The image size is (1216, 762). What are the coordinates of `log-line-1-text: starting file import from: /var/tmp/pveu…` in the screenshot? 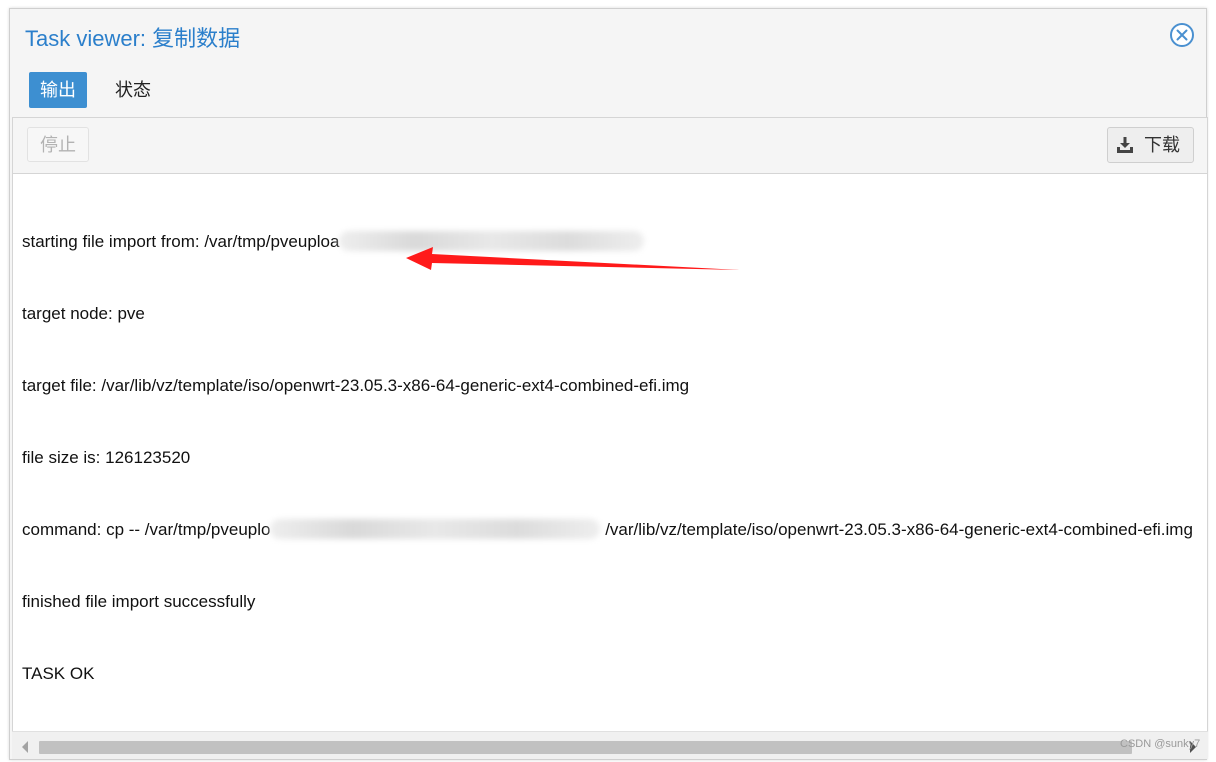 It's located at (181, 241).